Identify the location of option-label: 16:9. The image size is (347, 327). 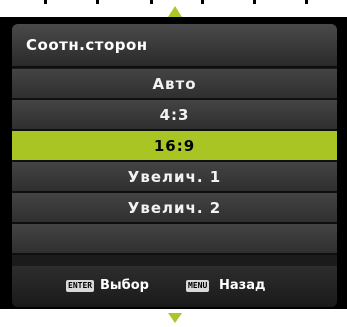
(174, 145).